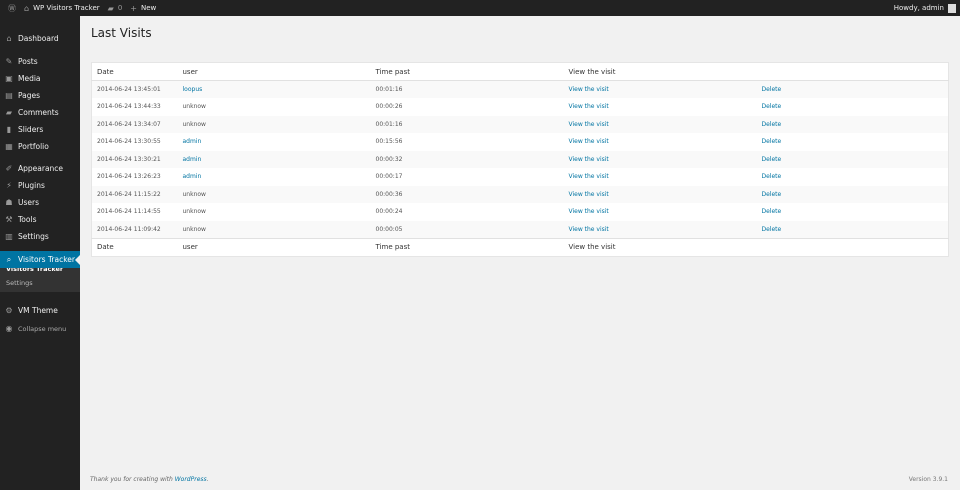  Describe the element at coordinates (19, 283) in the screenshot. I see `submenu-settings: Settings` at that location.